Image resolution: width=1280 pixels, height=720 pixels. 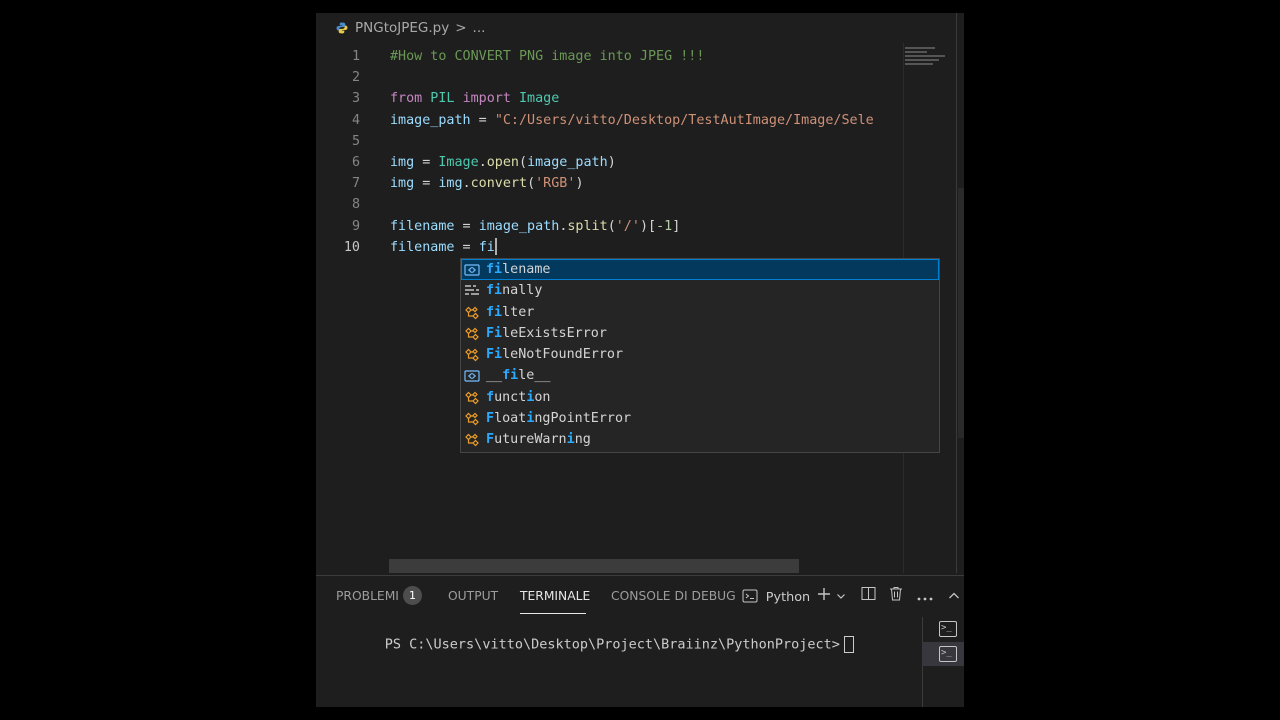 What do you see at coordinates (472, 270) in the screenshot?
I see `variable-icon` at bounding box center [472, 270].